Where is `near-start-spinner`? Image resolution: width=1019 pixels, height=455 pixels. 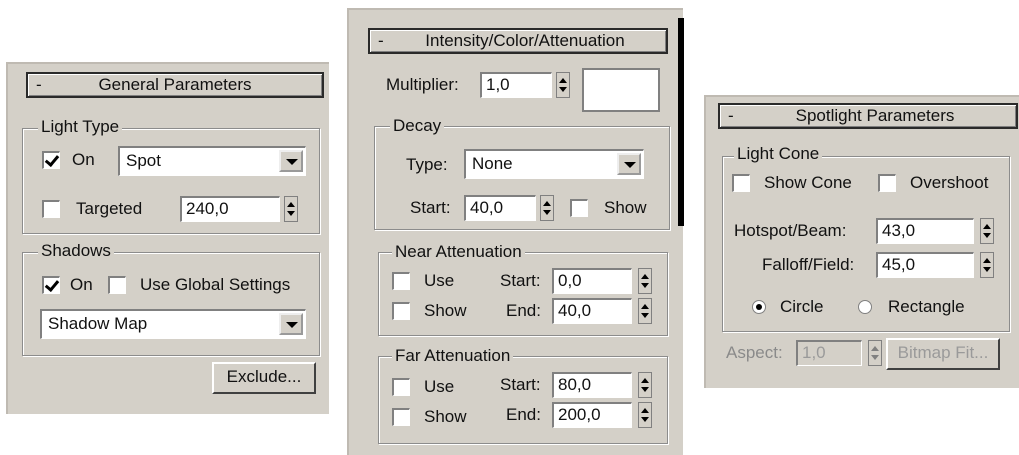 near-start-spinner is located at coordinates (645, 281).